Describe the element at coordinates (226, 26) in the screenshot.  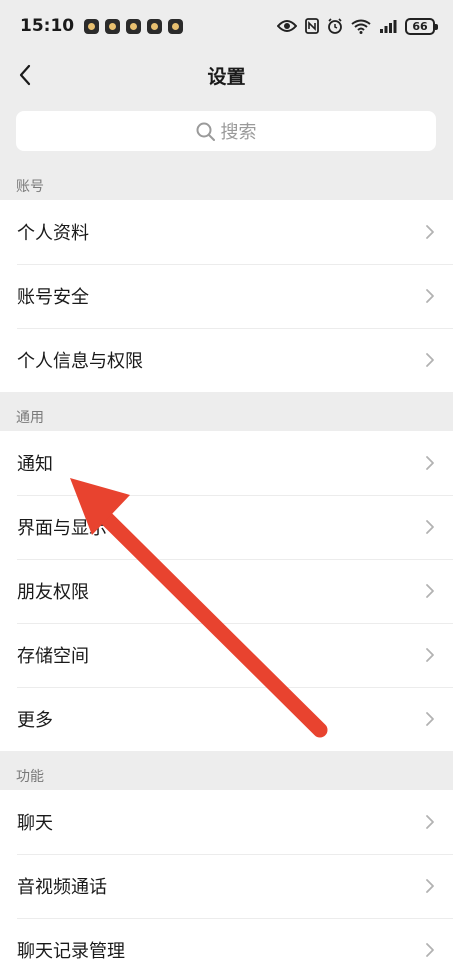
I see `status-bar: 15:10 66` at that location.